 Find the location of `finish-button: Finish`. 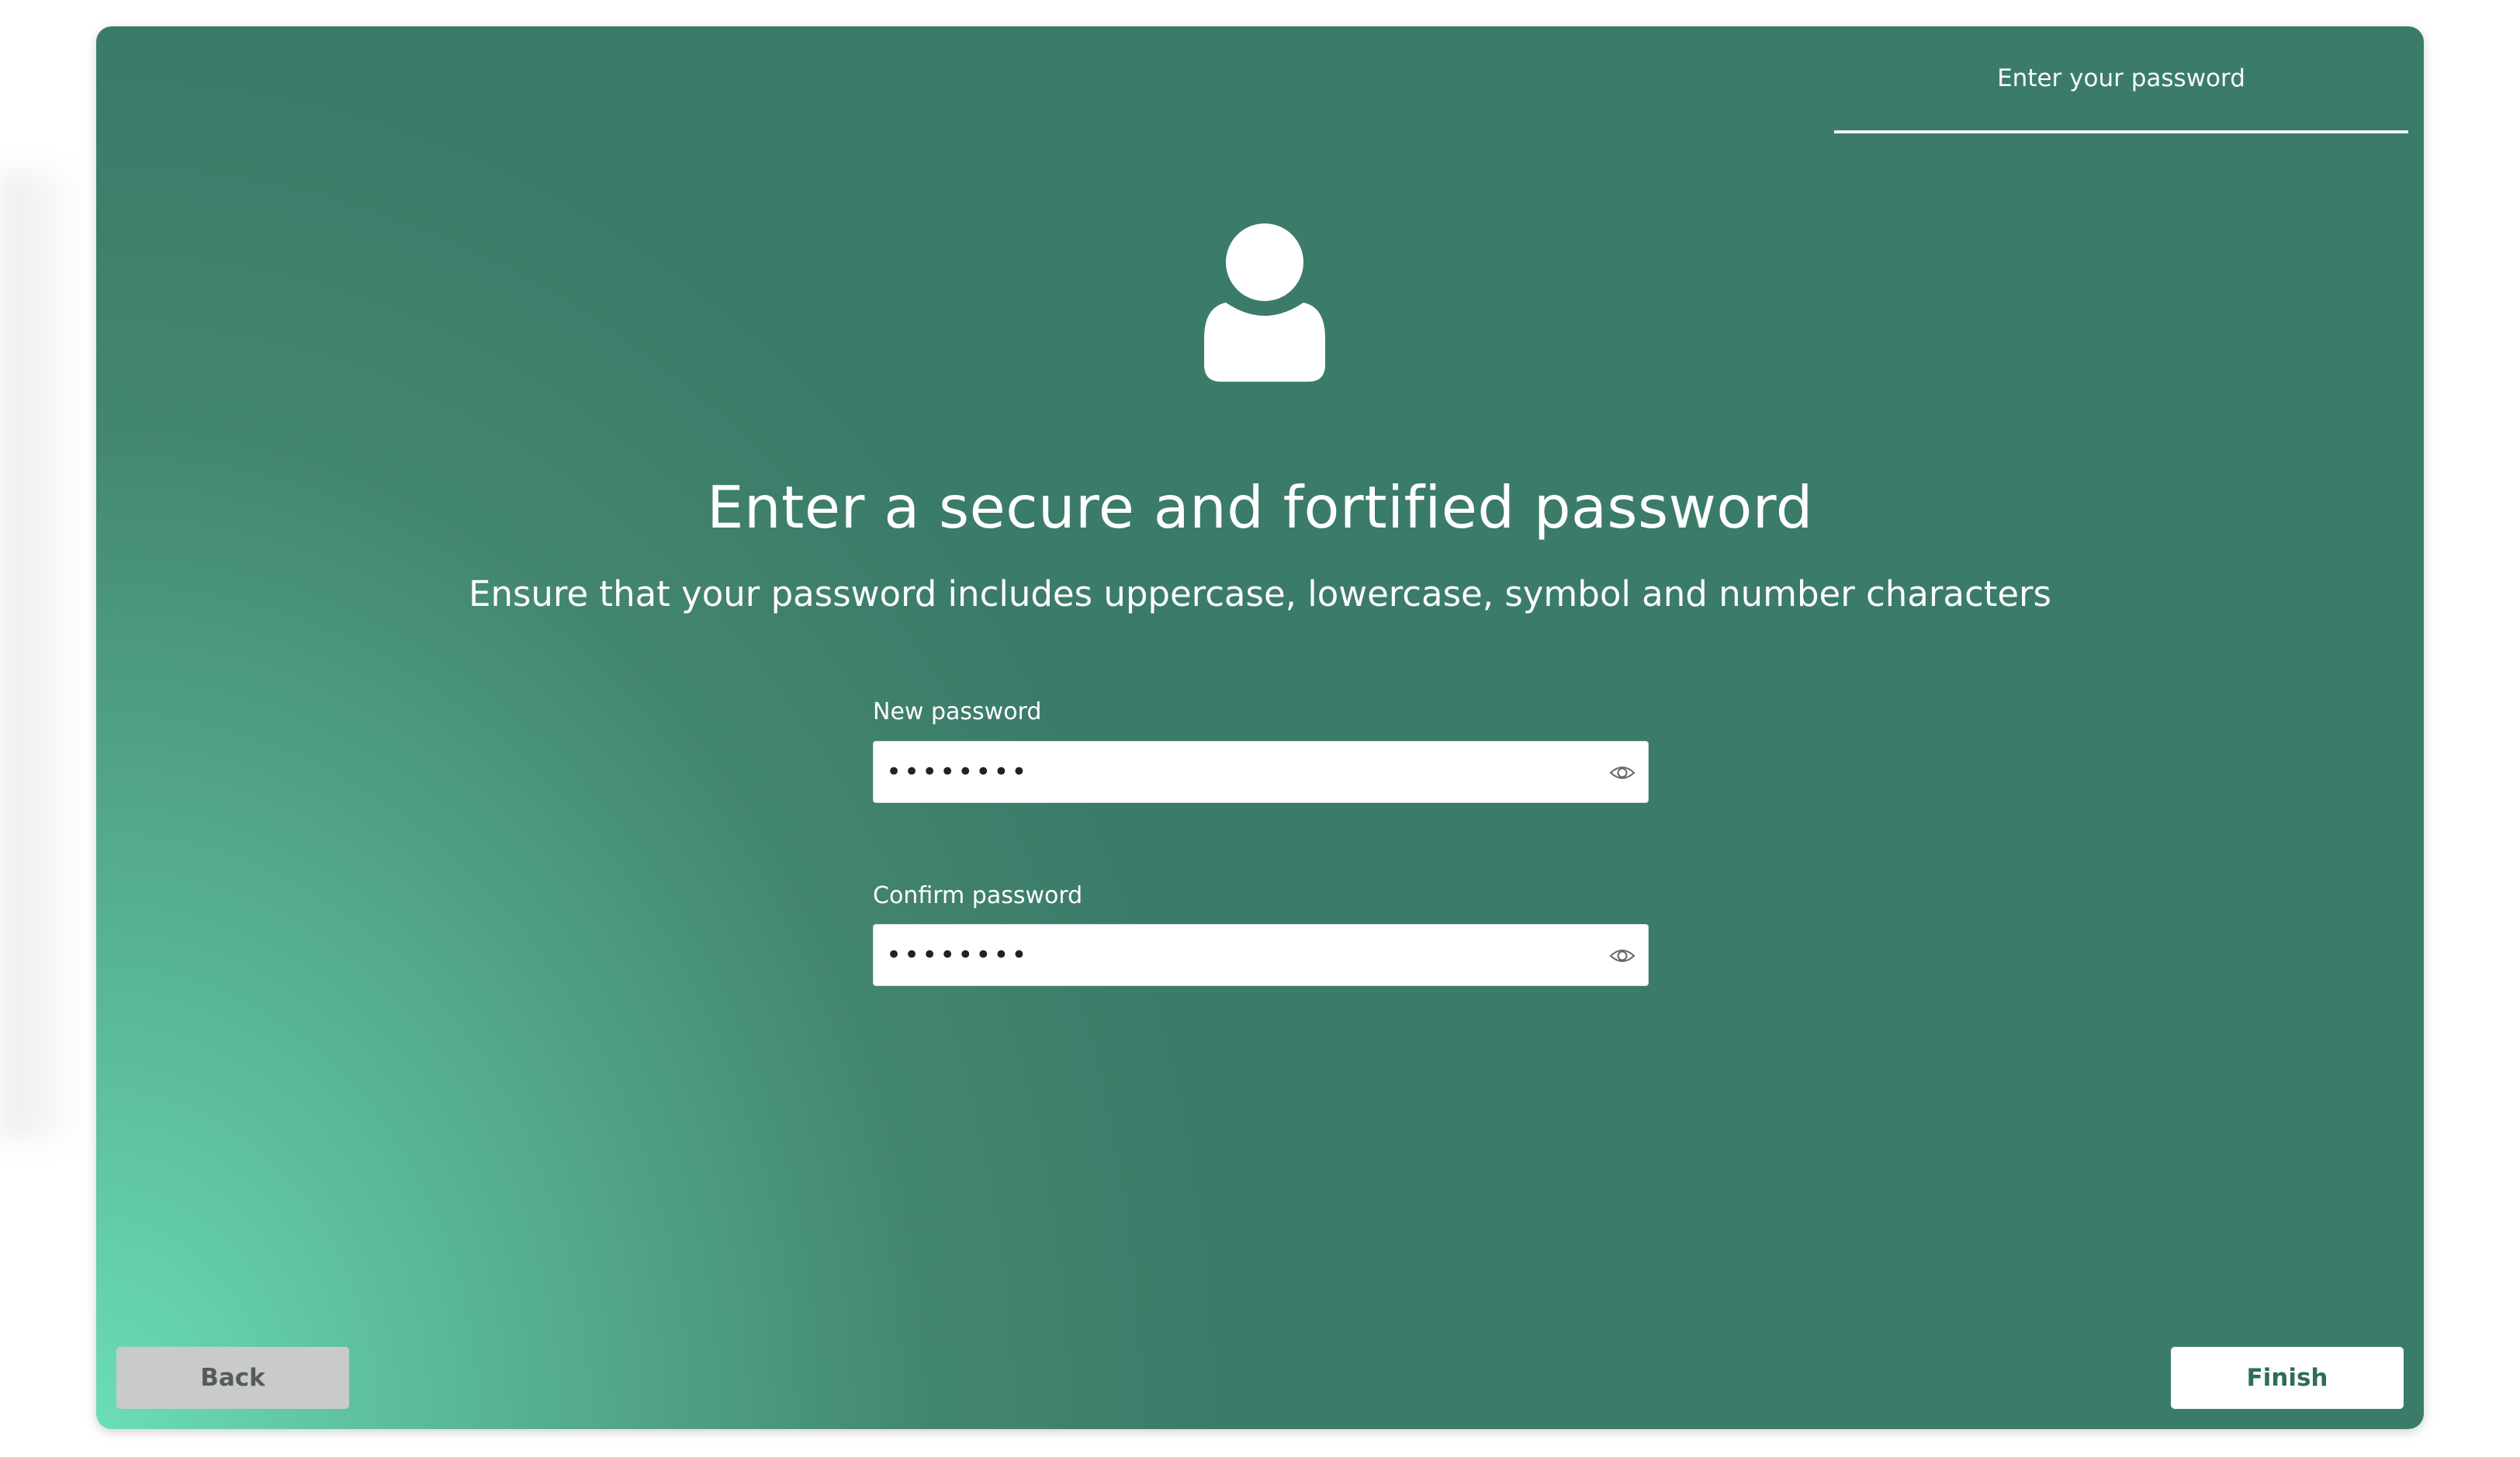

finish-button: Finish is located at coordinates (2287, 1378).